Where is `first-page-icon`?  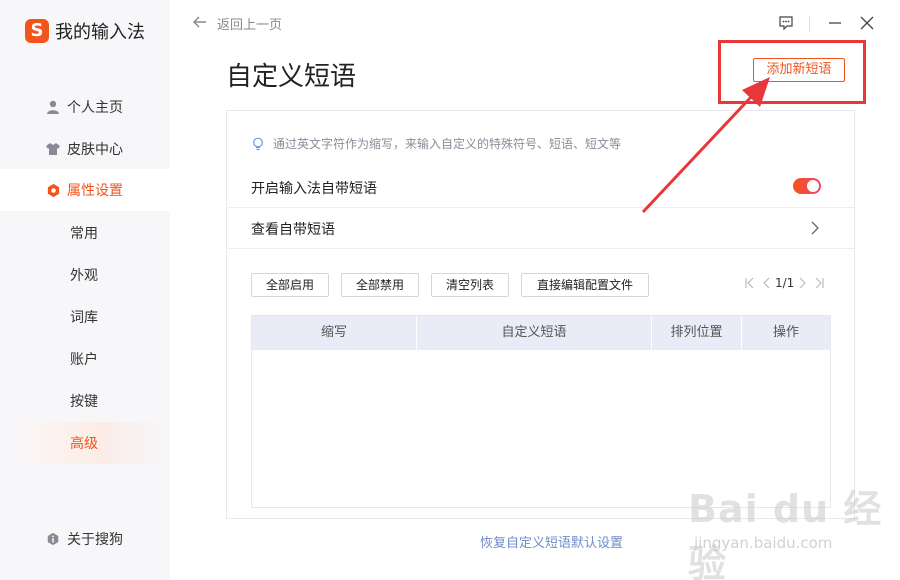
first-page-icon is located at coordinates (750, 283).